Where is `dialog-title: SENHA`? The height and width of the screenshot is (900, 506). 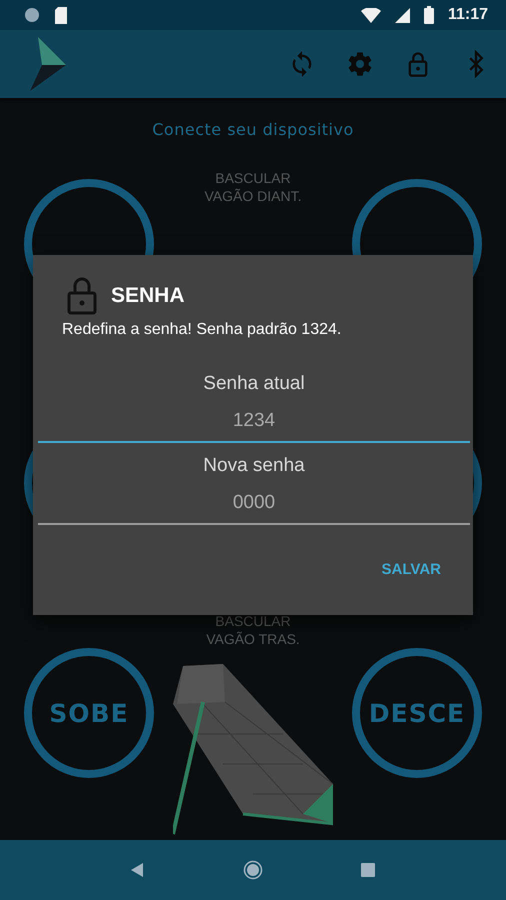 dialog-title: SENHA is located at coordinates (148, 296).